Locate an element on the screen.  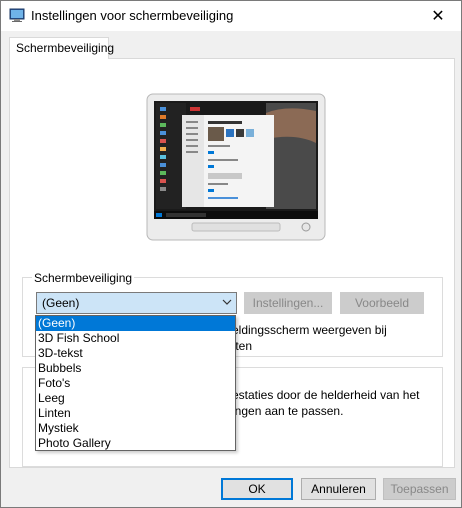
dropdown-option: 3D-tekst is located at coordinates (135, 353).